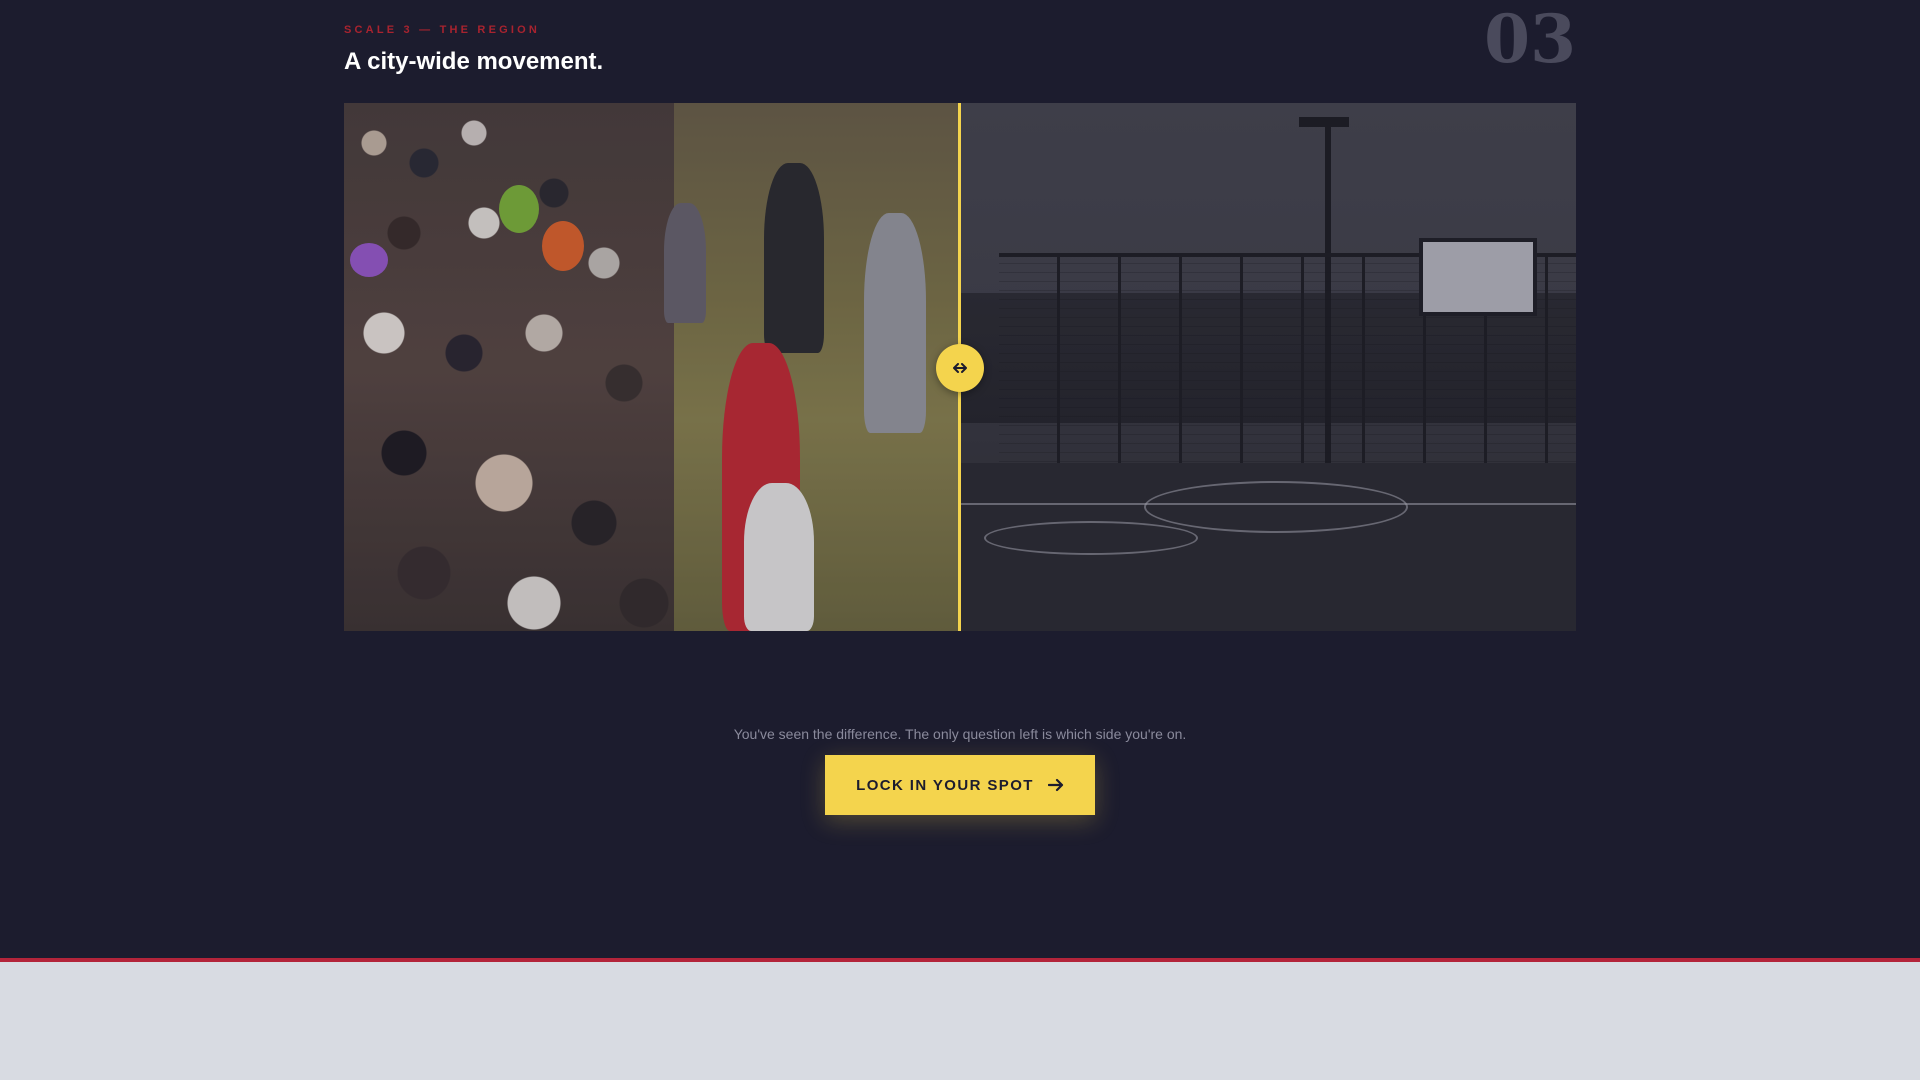  I want to click on footer, so click(960, 1021).